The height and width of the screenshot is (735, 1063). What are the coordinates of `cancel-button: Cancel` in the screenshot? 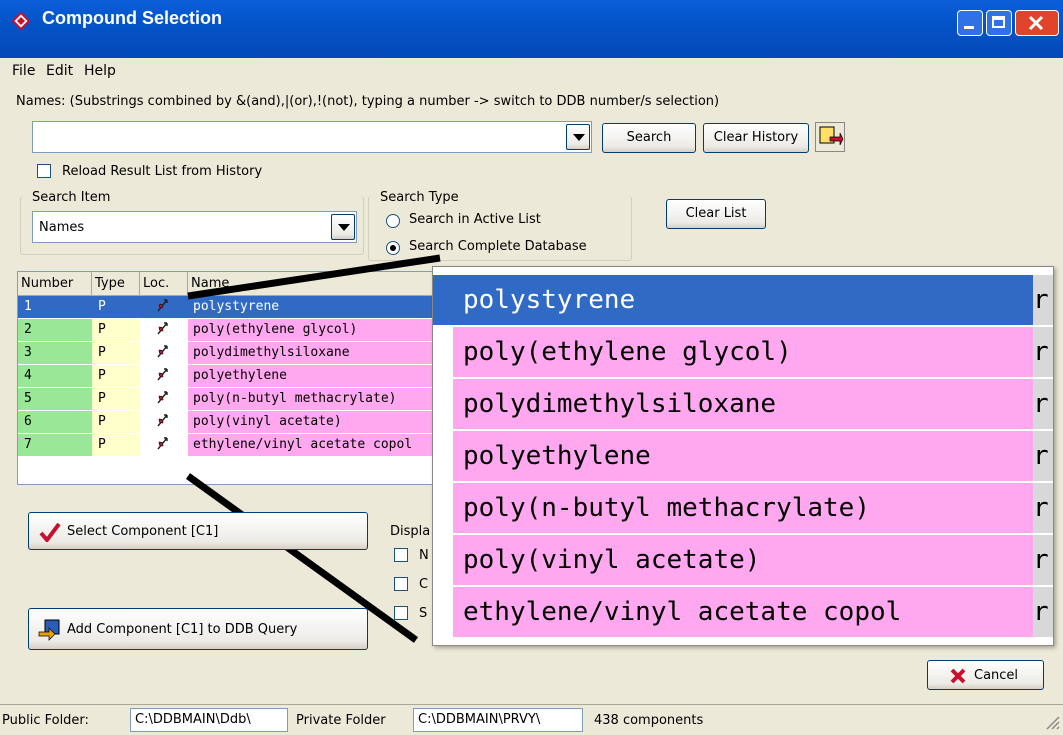 It's located at (985, 675).